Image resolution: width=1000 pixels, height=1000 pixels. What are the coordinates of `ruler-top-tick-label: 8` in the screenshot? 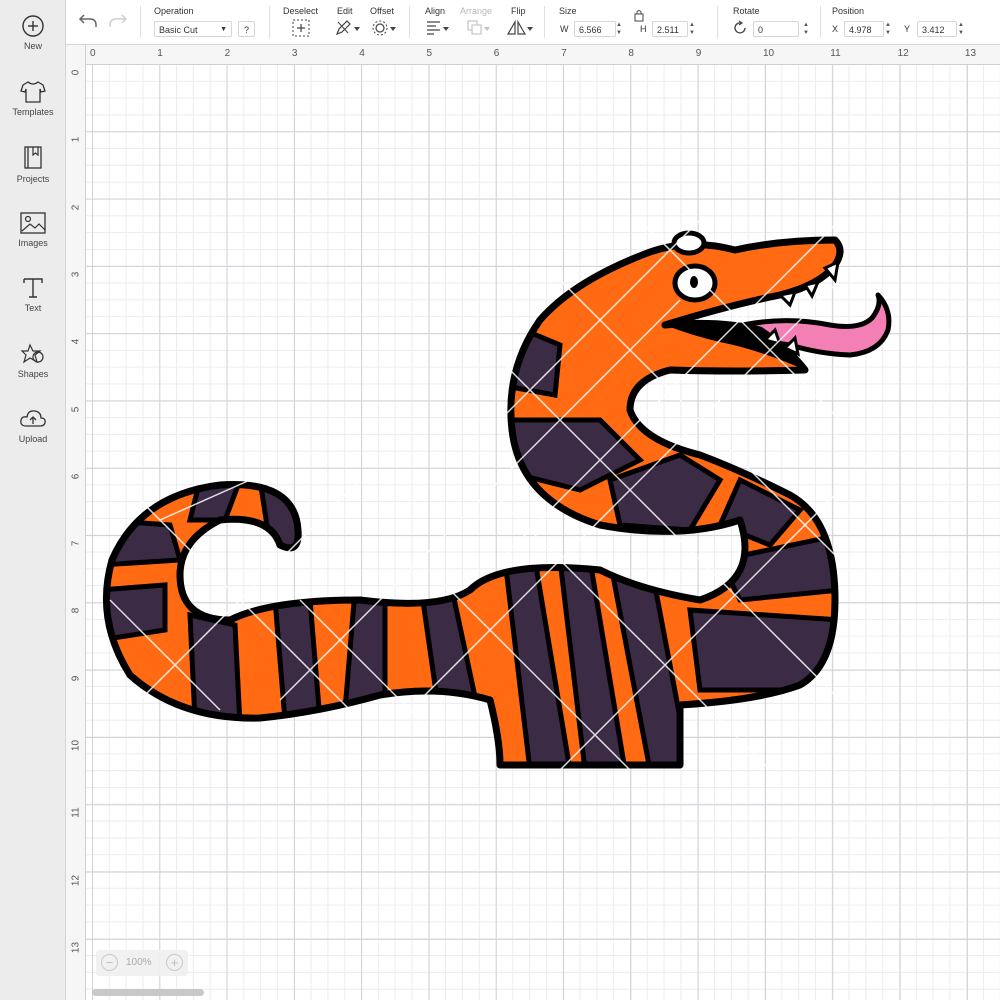 It's located at (631, 53).